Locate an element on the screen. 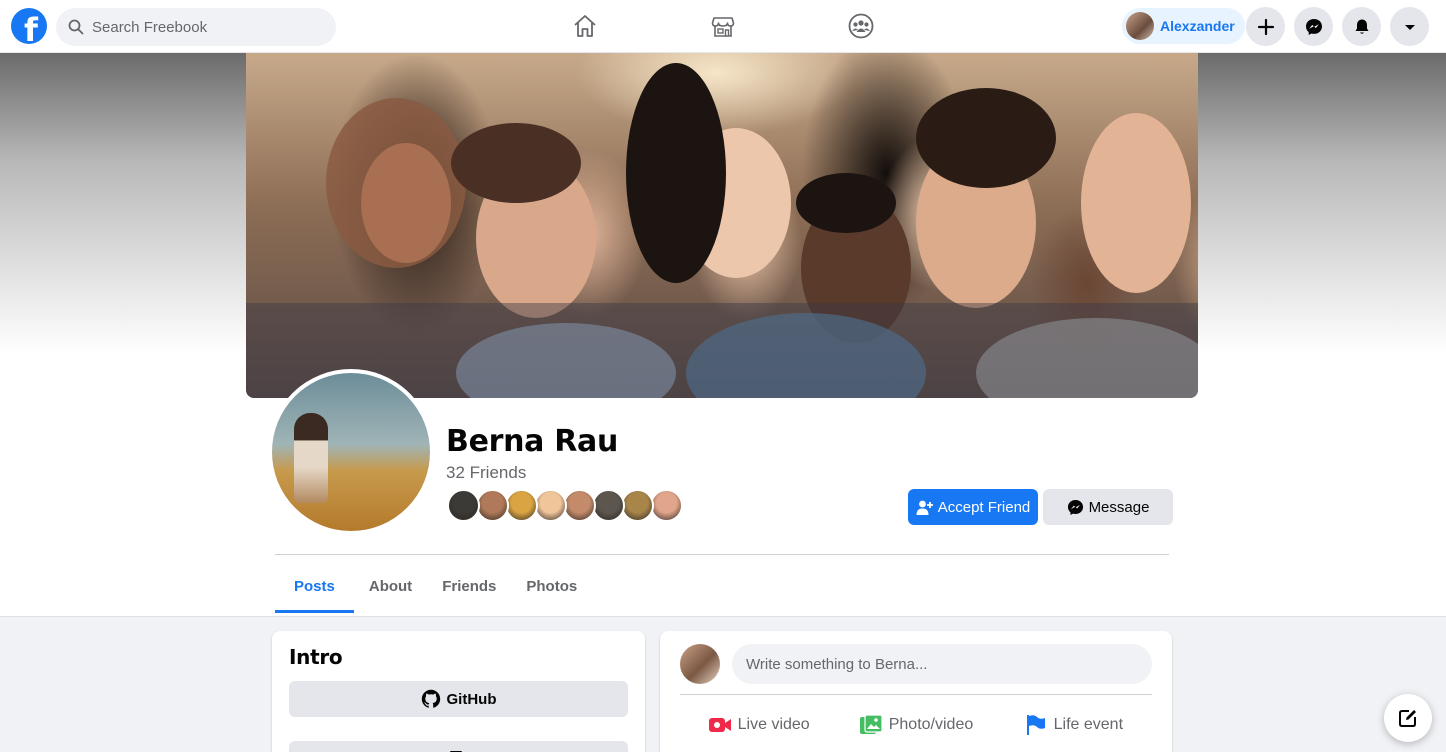 This screenshot has width=1446, height=752. github-icon is located at coordinates (430, 698).